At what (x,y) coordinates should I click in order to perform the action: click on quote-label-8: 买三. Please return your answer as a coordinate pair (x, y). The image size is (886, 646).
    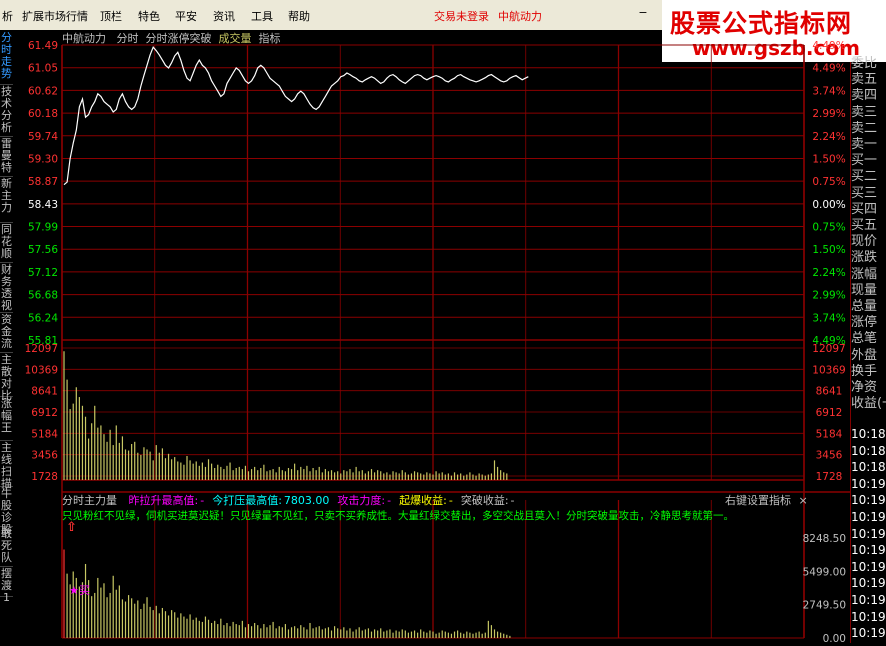
    Looking at the image, I should click on (864, 193).